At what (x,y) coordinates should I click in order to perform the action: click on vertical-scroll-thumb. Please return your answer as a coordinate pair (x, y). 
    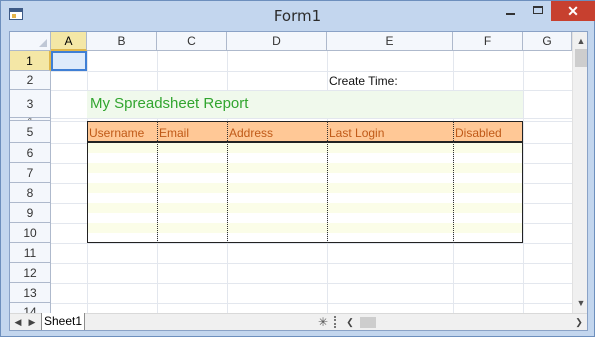
    Looking at the image, I should click on (581, 58).